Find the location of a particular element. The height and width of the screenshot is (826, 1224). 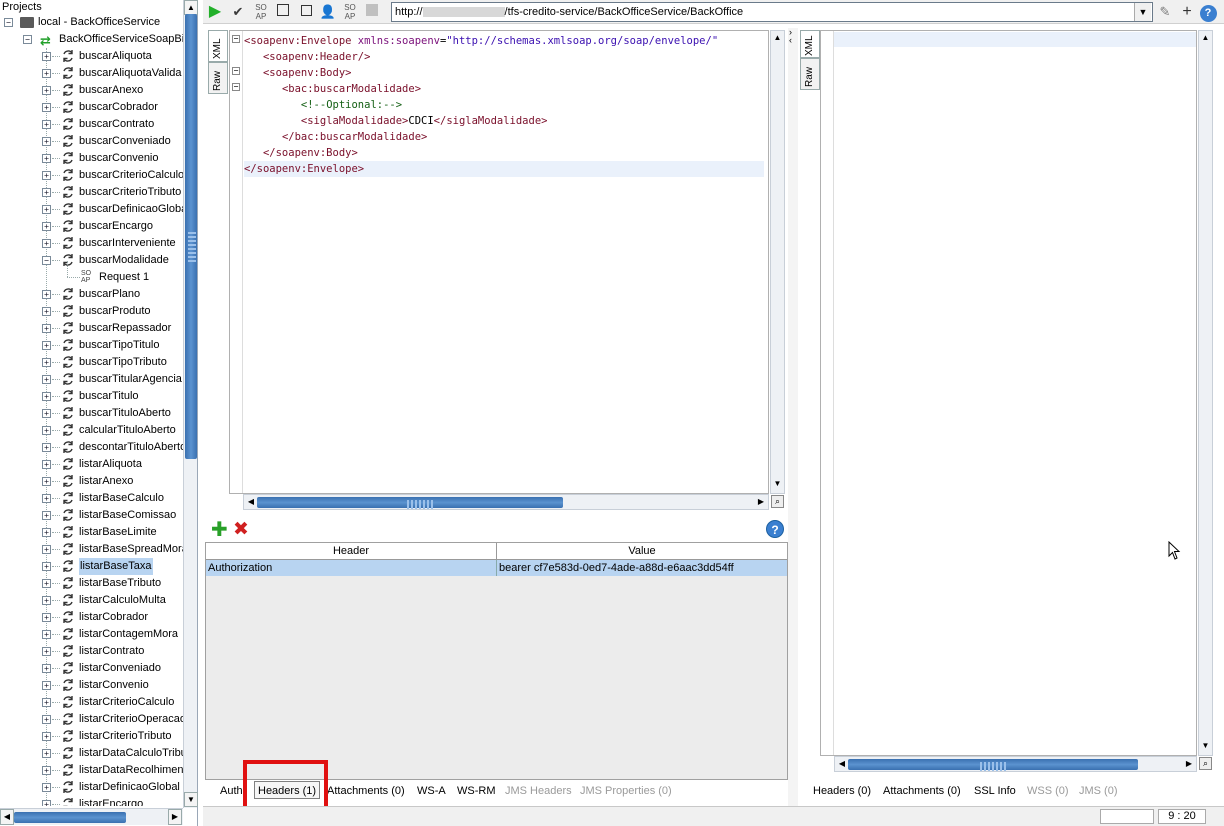

project-collapse-toggle: − is located at coordinates (8, 22).